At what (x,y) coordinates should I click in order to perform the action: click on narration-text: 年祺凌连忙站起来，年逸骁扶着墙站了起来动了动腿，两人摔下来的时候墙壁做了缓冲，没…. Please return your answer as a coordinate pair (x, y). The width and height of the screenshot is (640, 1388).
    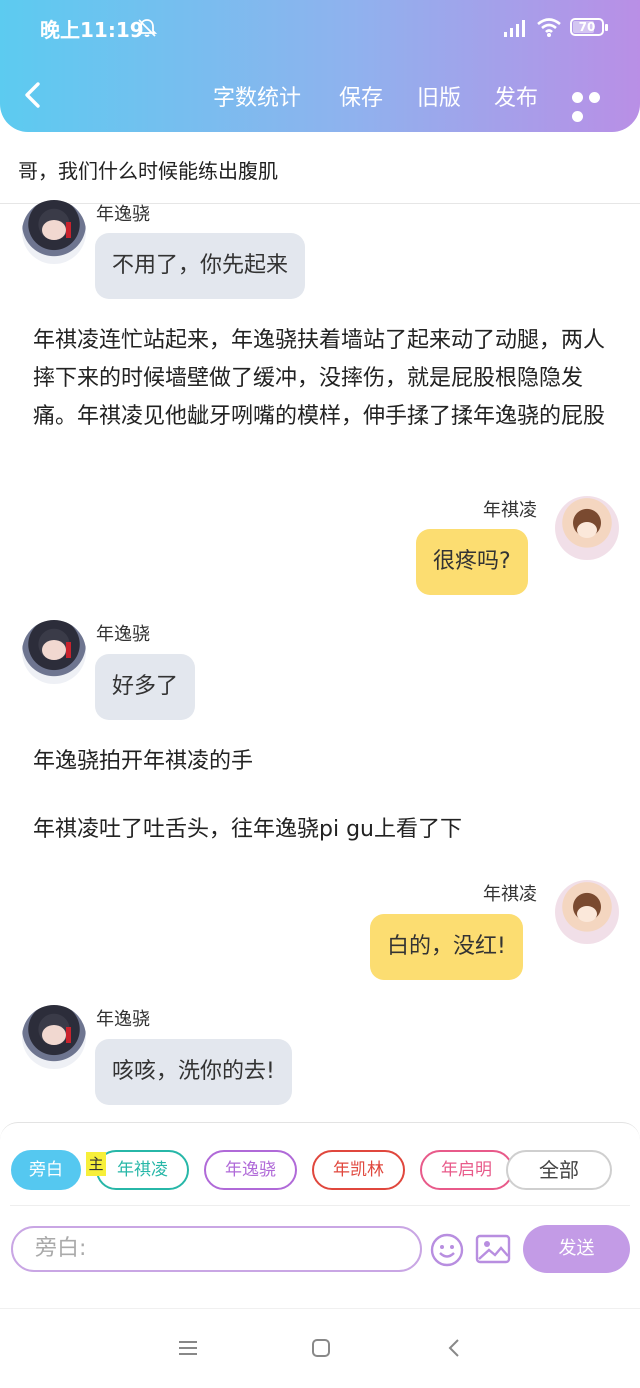
    Looking at the image, I should click on (323, 379).